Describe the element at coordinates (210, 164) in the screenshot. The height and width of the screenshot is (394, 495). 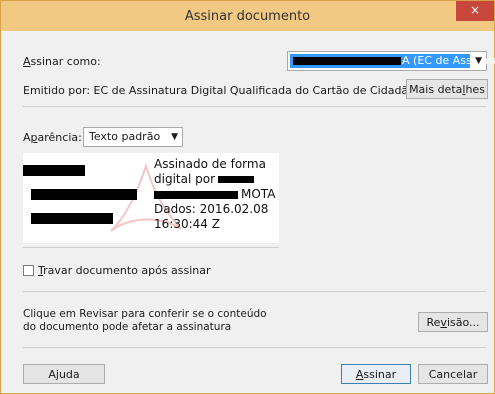
I see `preview-line: Assinado de forma` at that location.